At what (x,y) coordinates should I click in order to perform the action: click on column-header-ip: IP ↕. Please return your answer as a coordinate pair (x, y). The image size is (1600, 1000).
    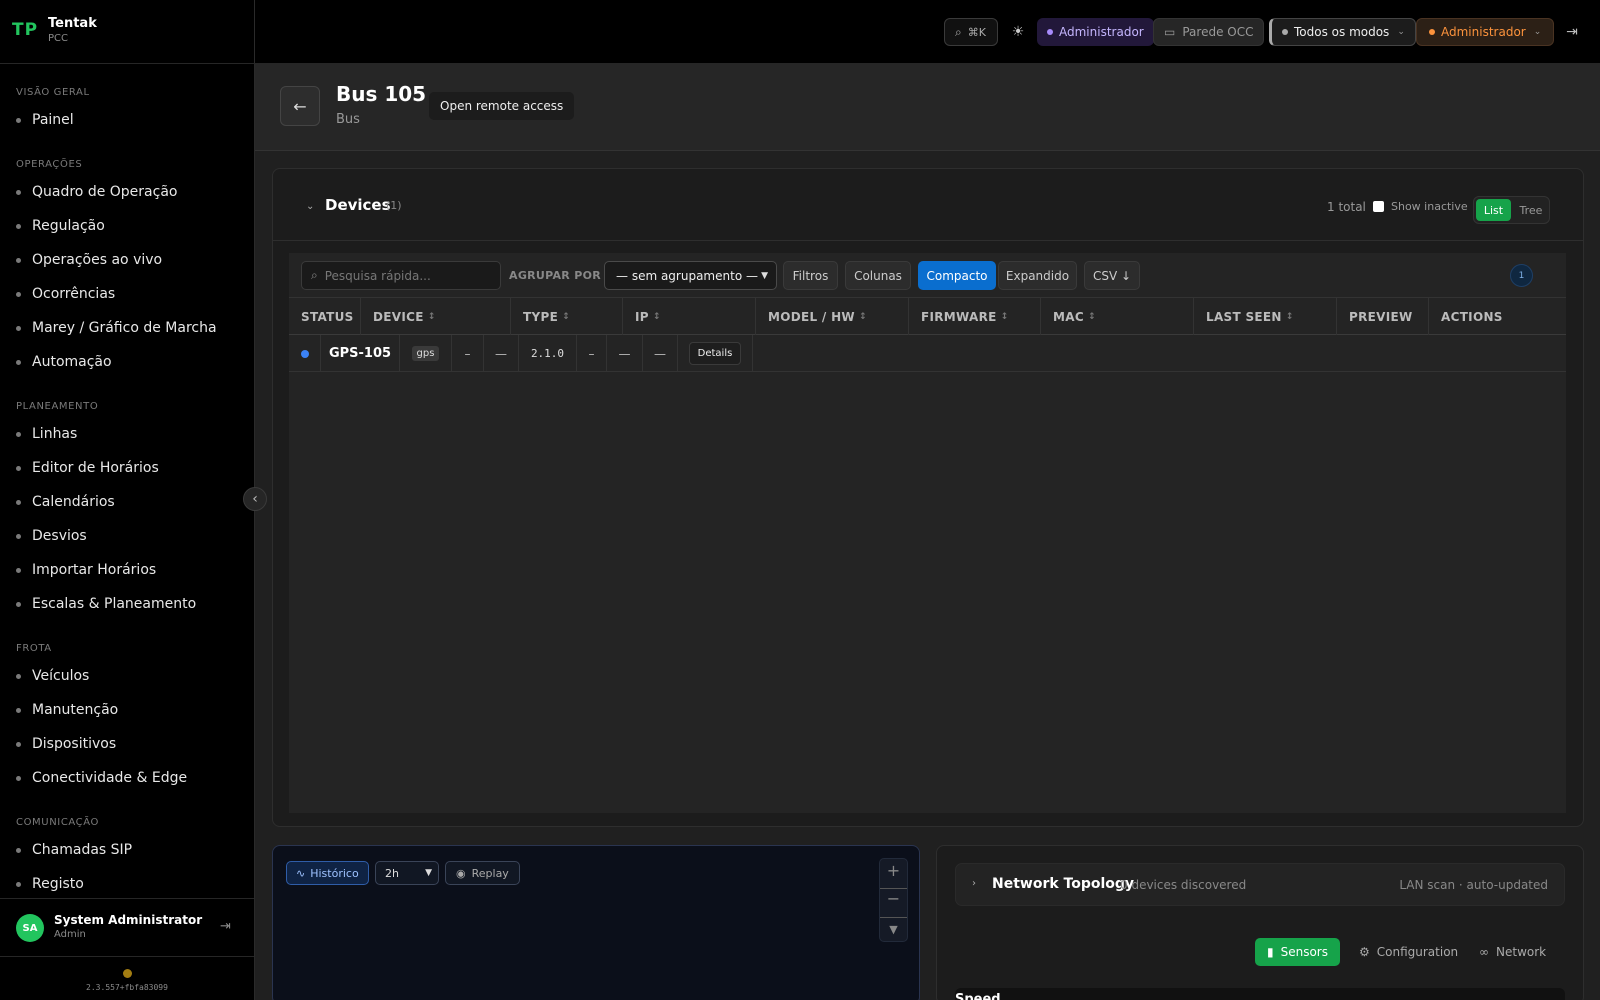
    Looking at the image, I should click on (689, 316).